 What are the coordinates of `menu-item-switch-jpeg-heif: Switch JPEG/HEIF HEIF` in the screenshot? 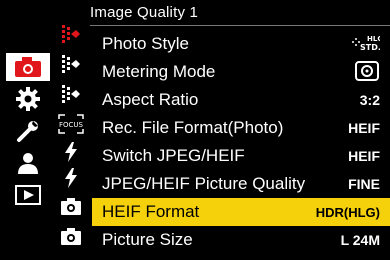 It's located at (241, 156).